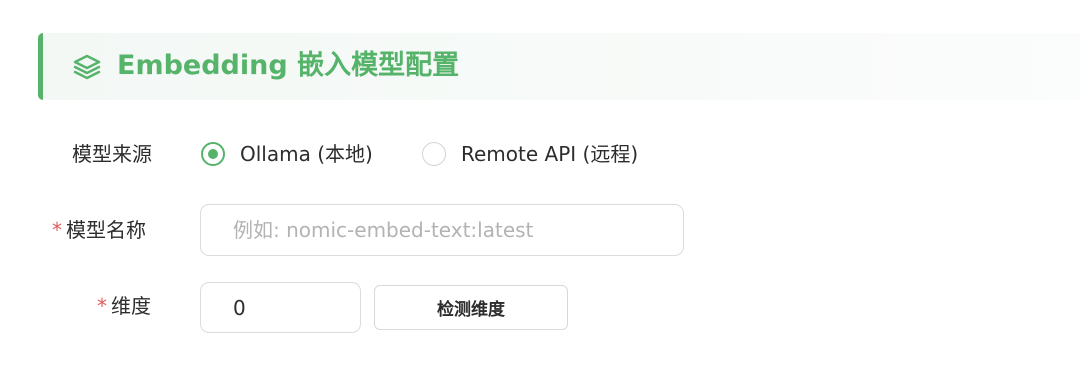  I want to click on dimension-input, so click(280, 307).